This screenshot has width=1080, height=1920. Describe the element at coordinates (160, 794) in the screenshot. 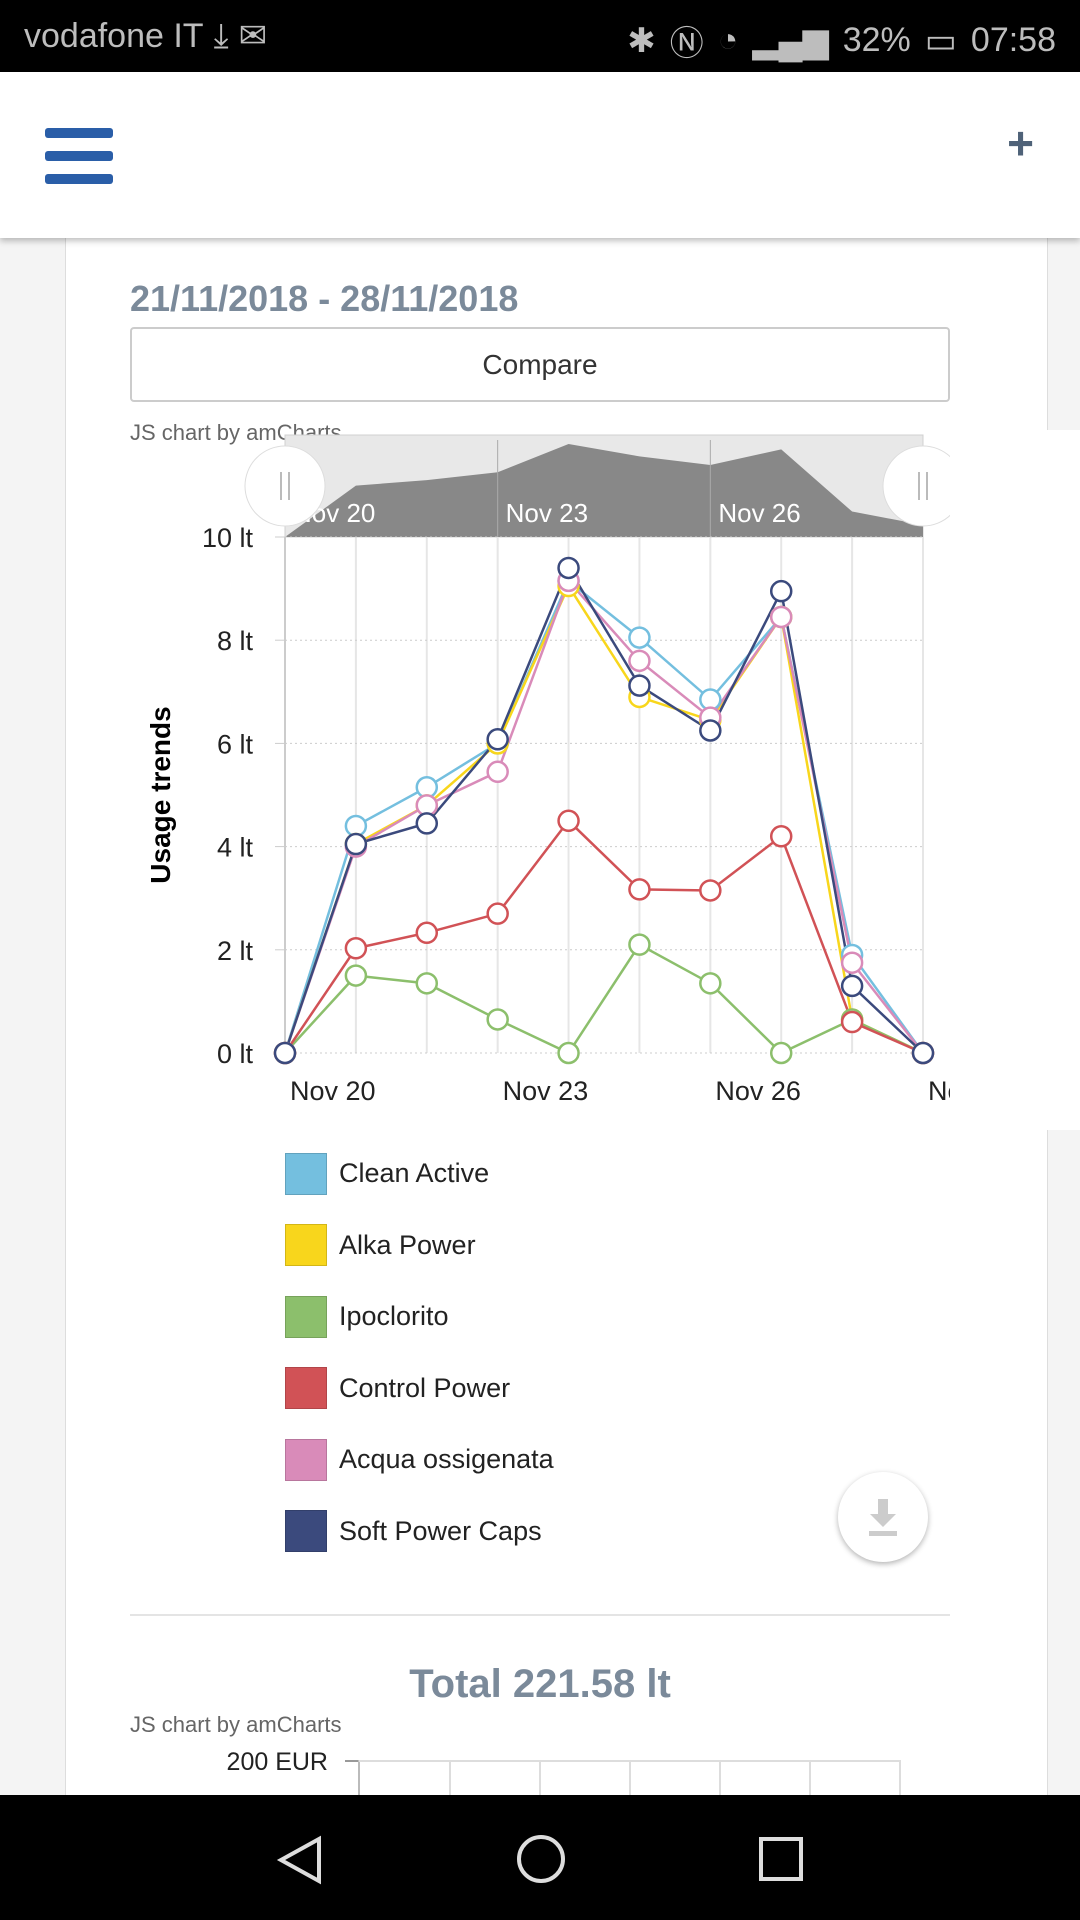

I see `y-axis-title: Usage trends` at that location.